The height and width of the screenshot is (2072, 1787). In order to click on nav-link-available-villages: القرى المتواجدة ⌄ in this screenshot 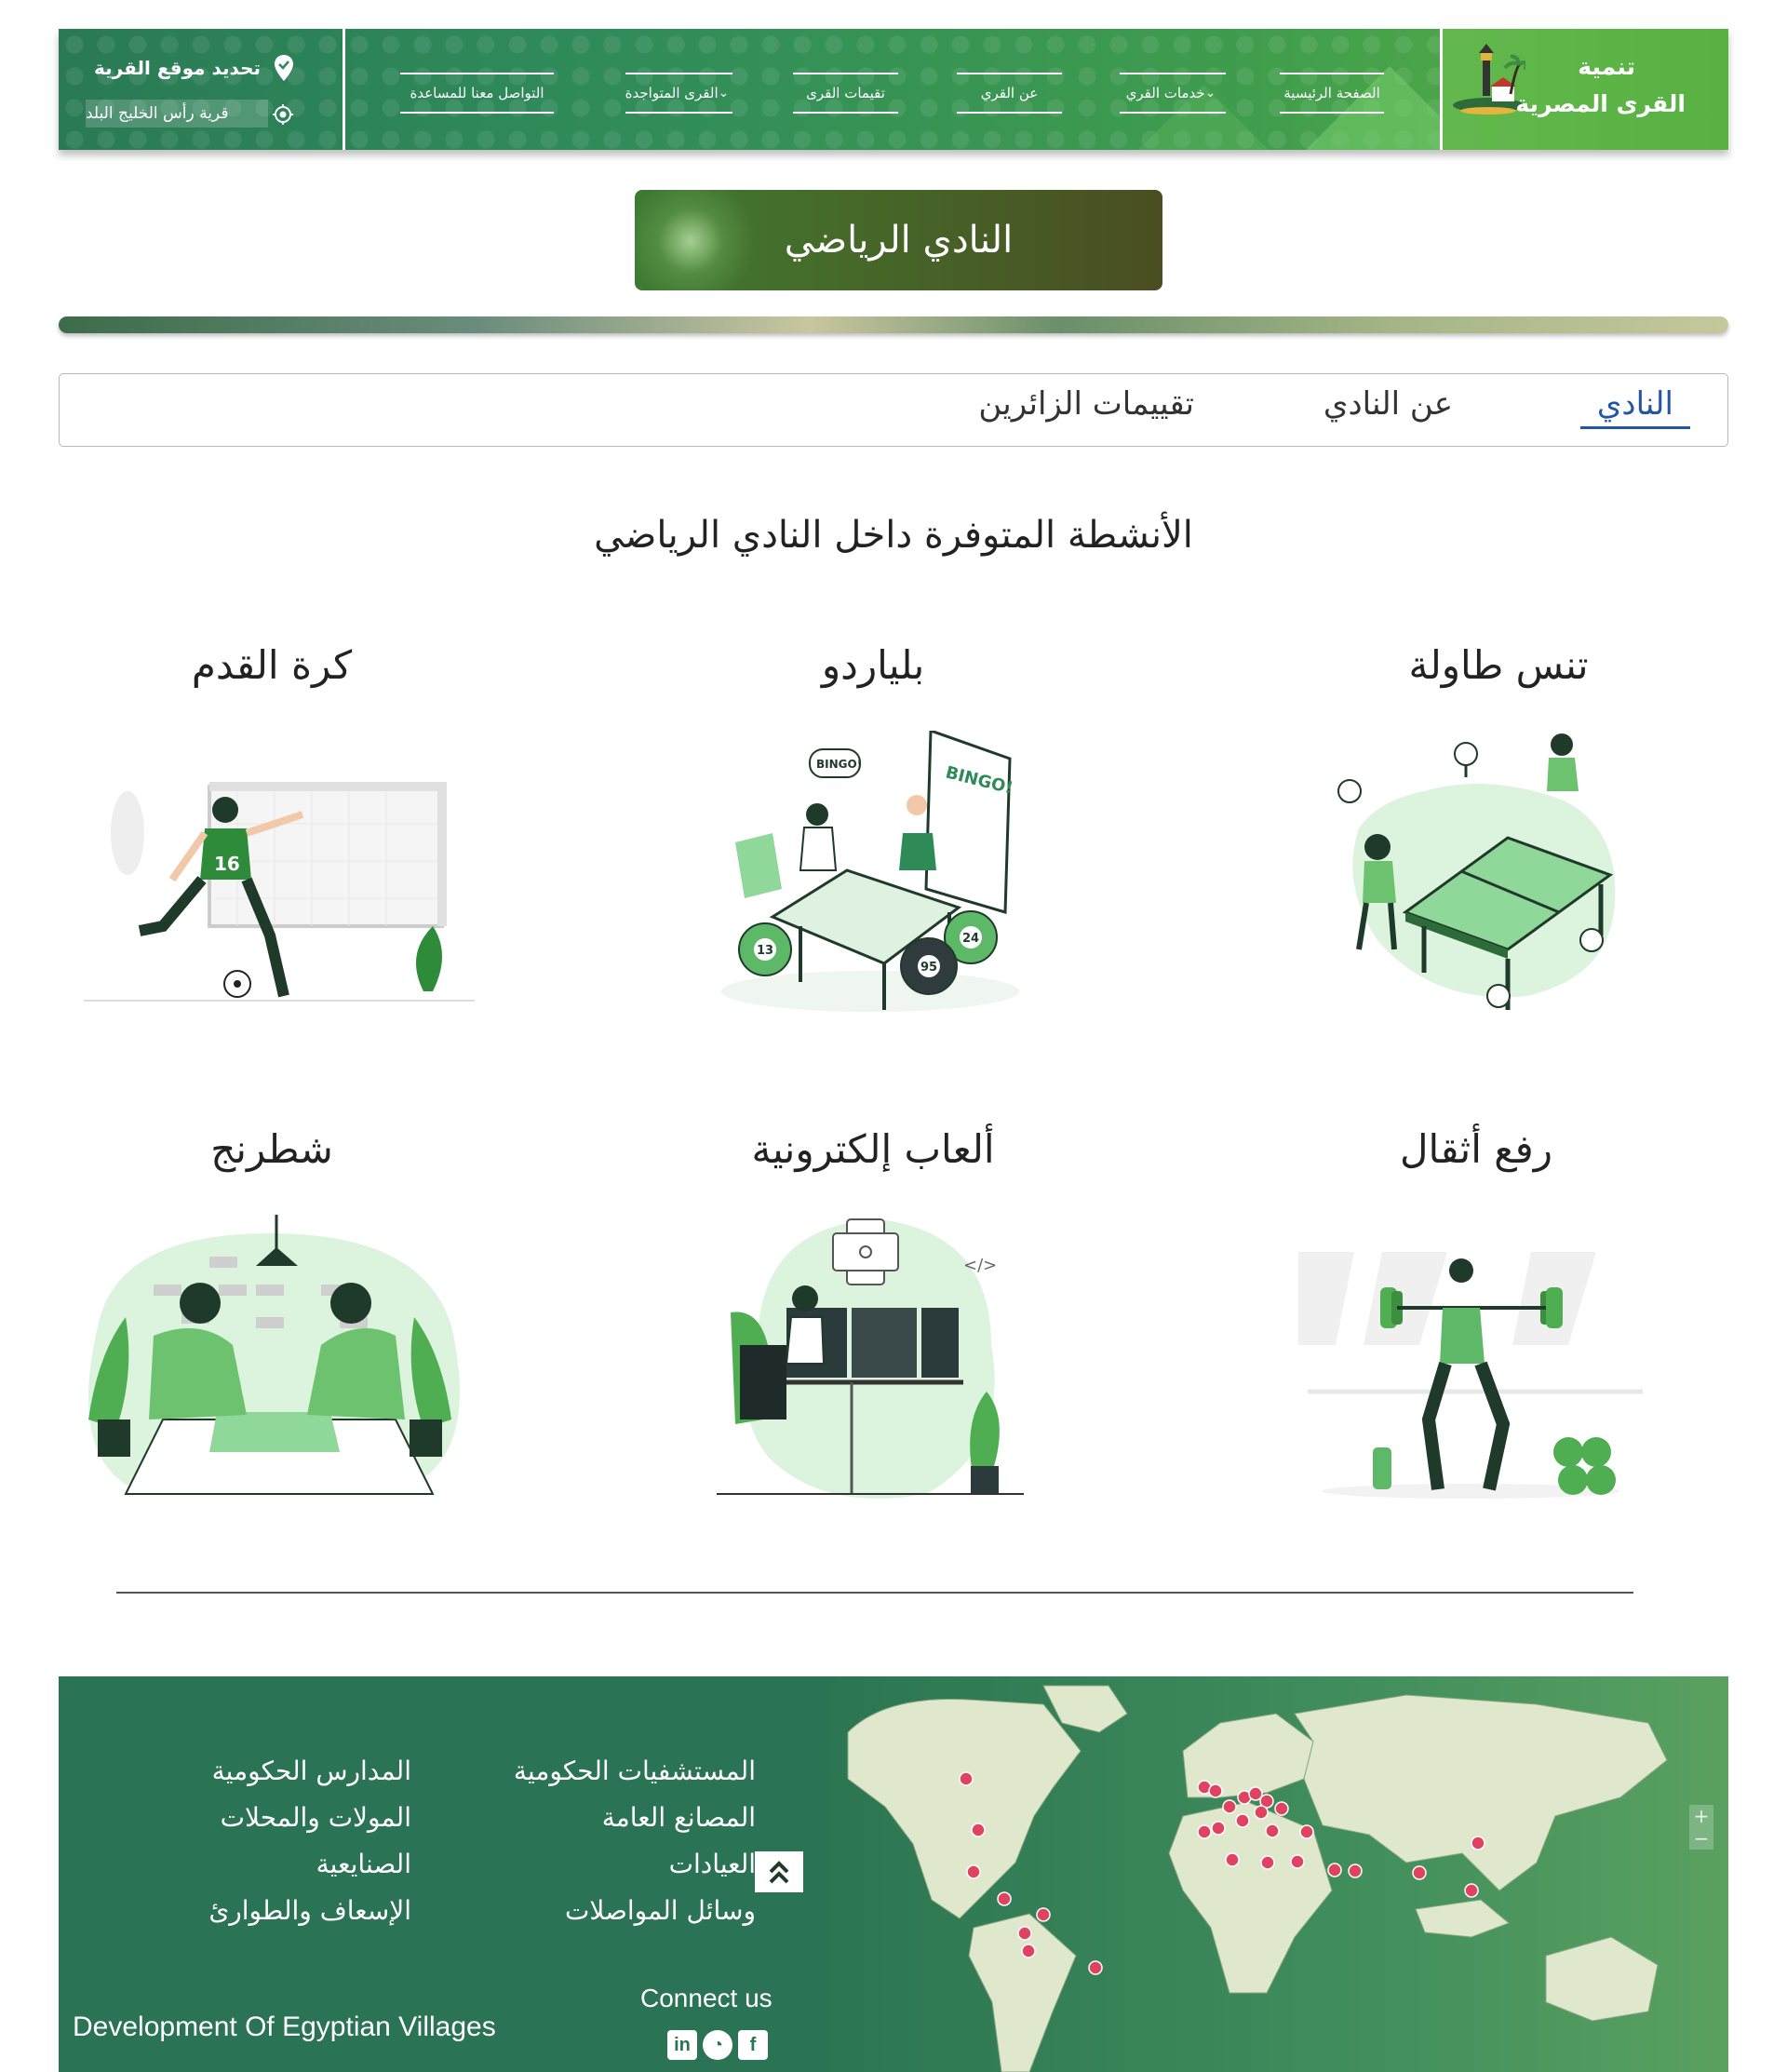, I will do `click(678, 93)`.